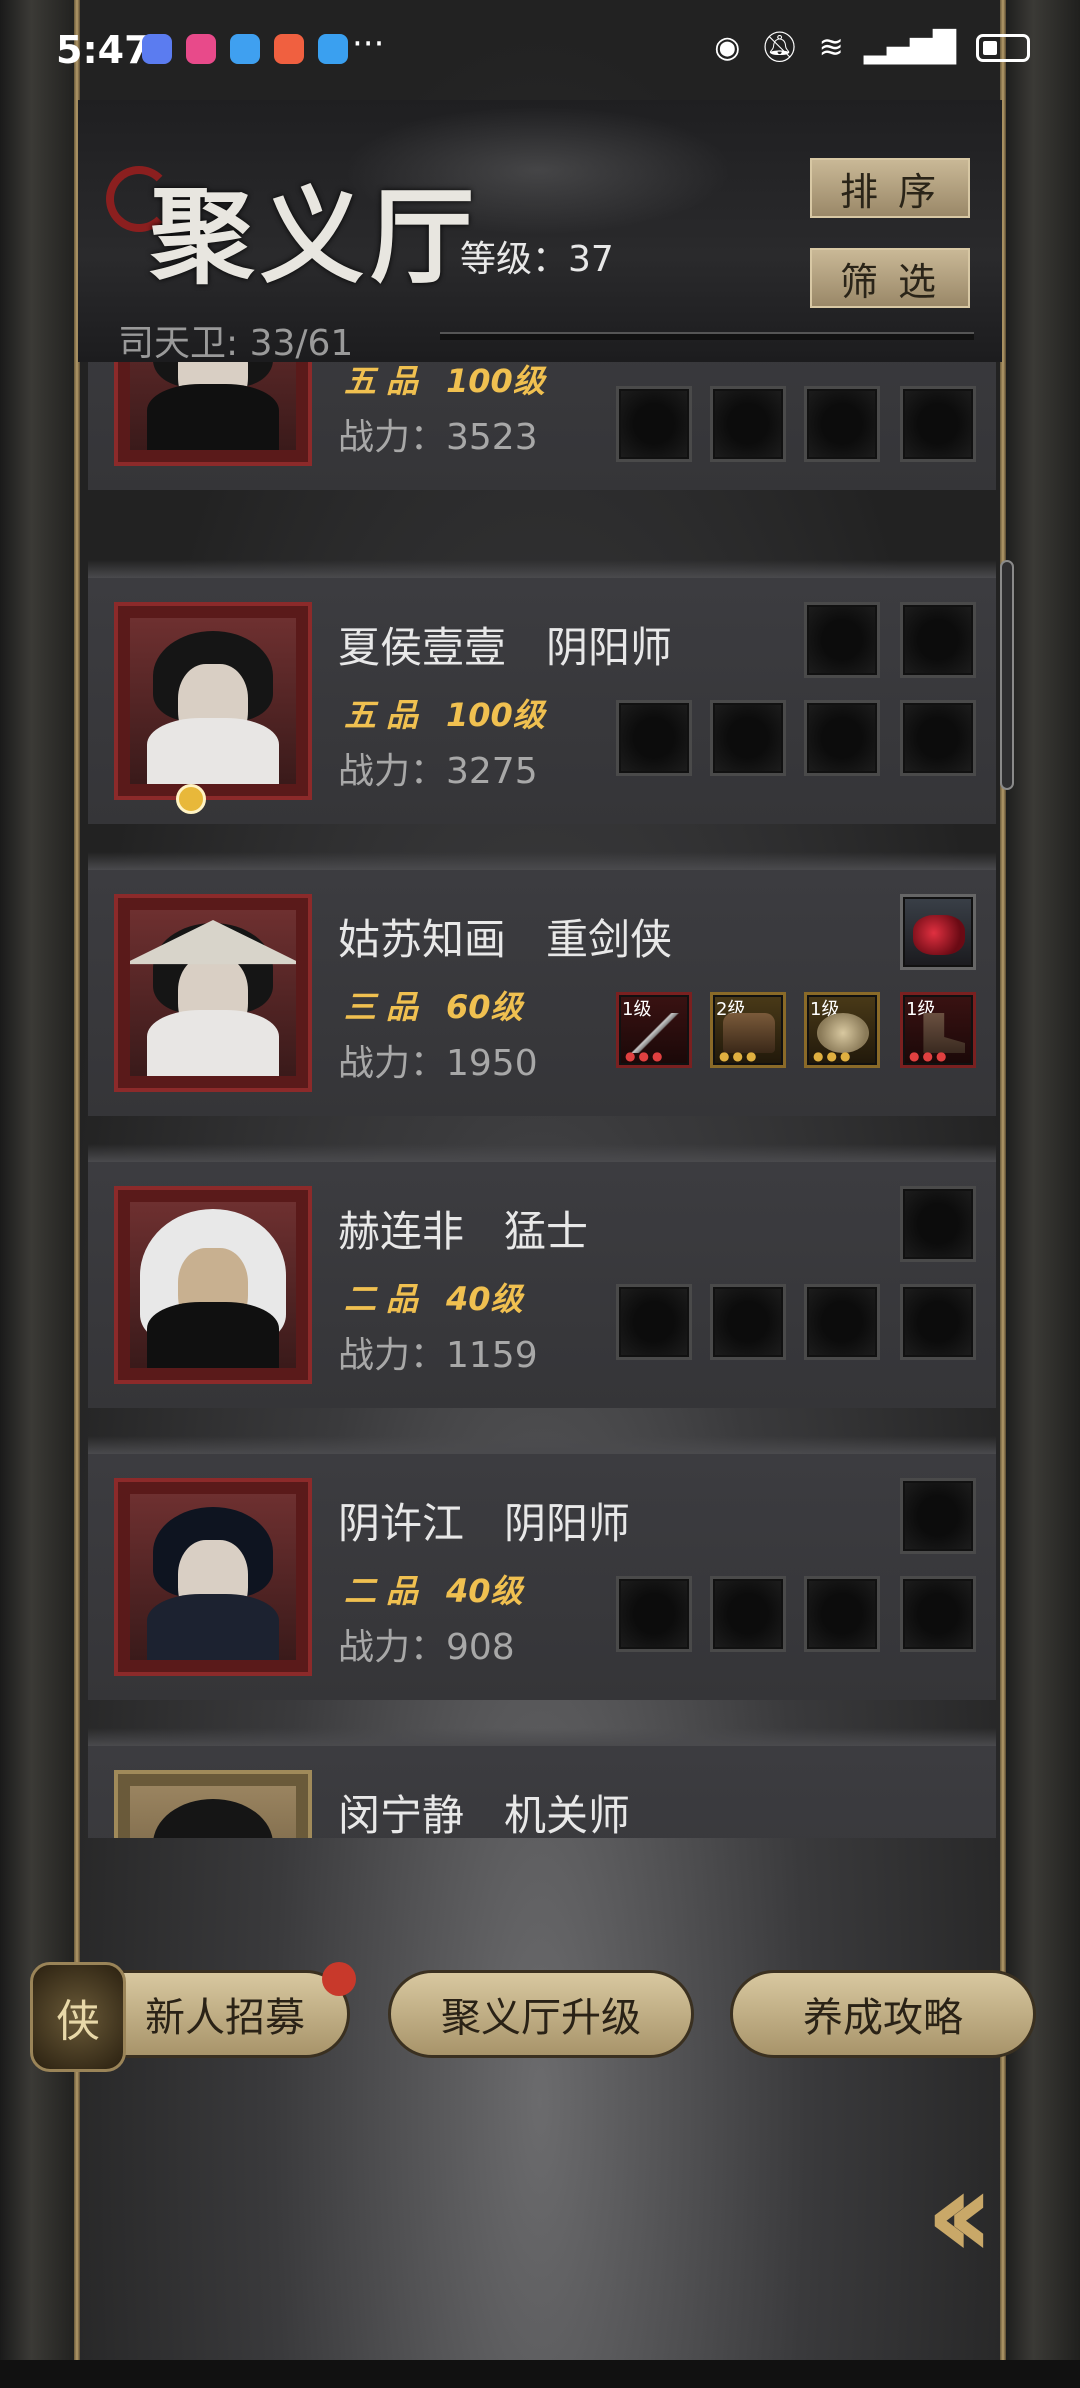 The width and height of the screenshot is (1080, 2388). What do you see at coordinates (339, 1979) in the screenshot?
I see `notification-dot` at bounding box center [339, 1979].